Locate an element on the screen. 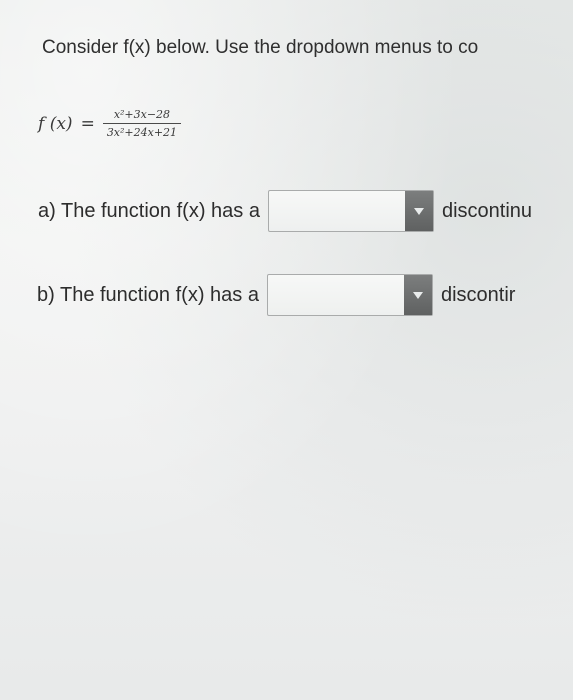 Image resolution: width=573 pixels, height=700 pixels. part-a-dropdown-toggle is located at coordinates (418, 211).